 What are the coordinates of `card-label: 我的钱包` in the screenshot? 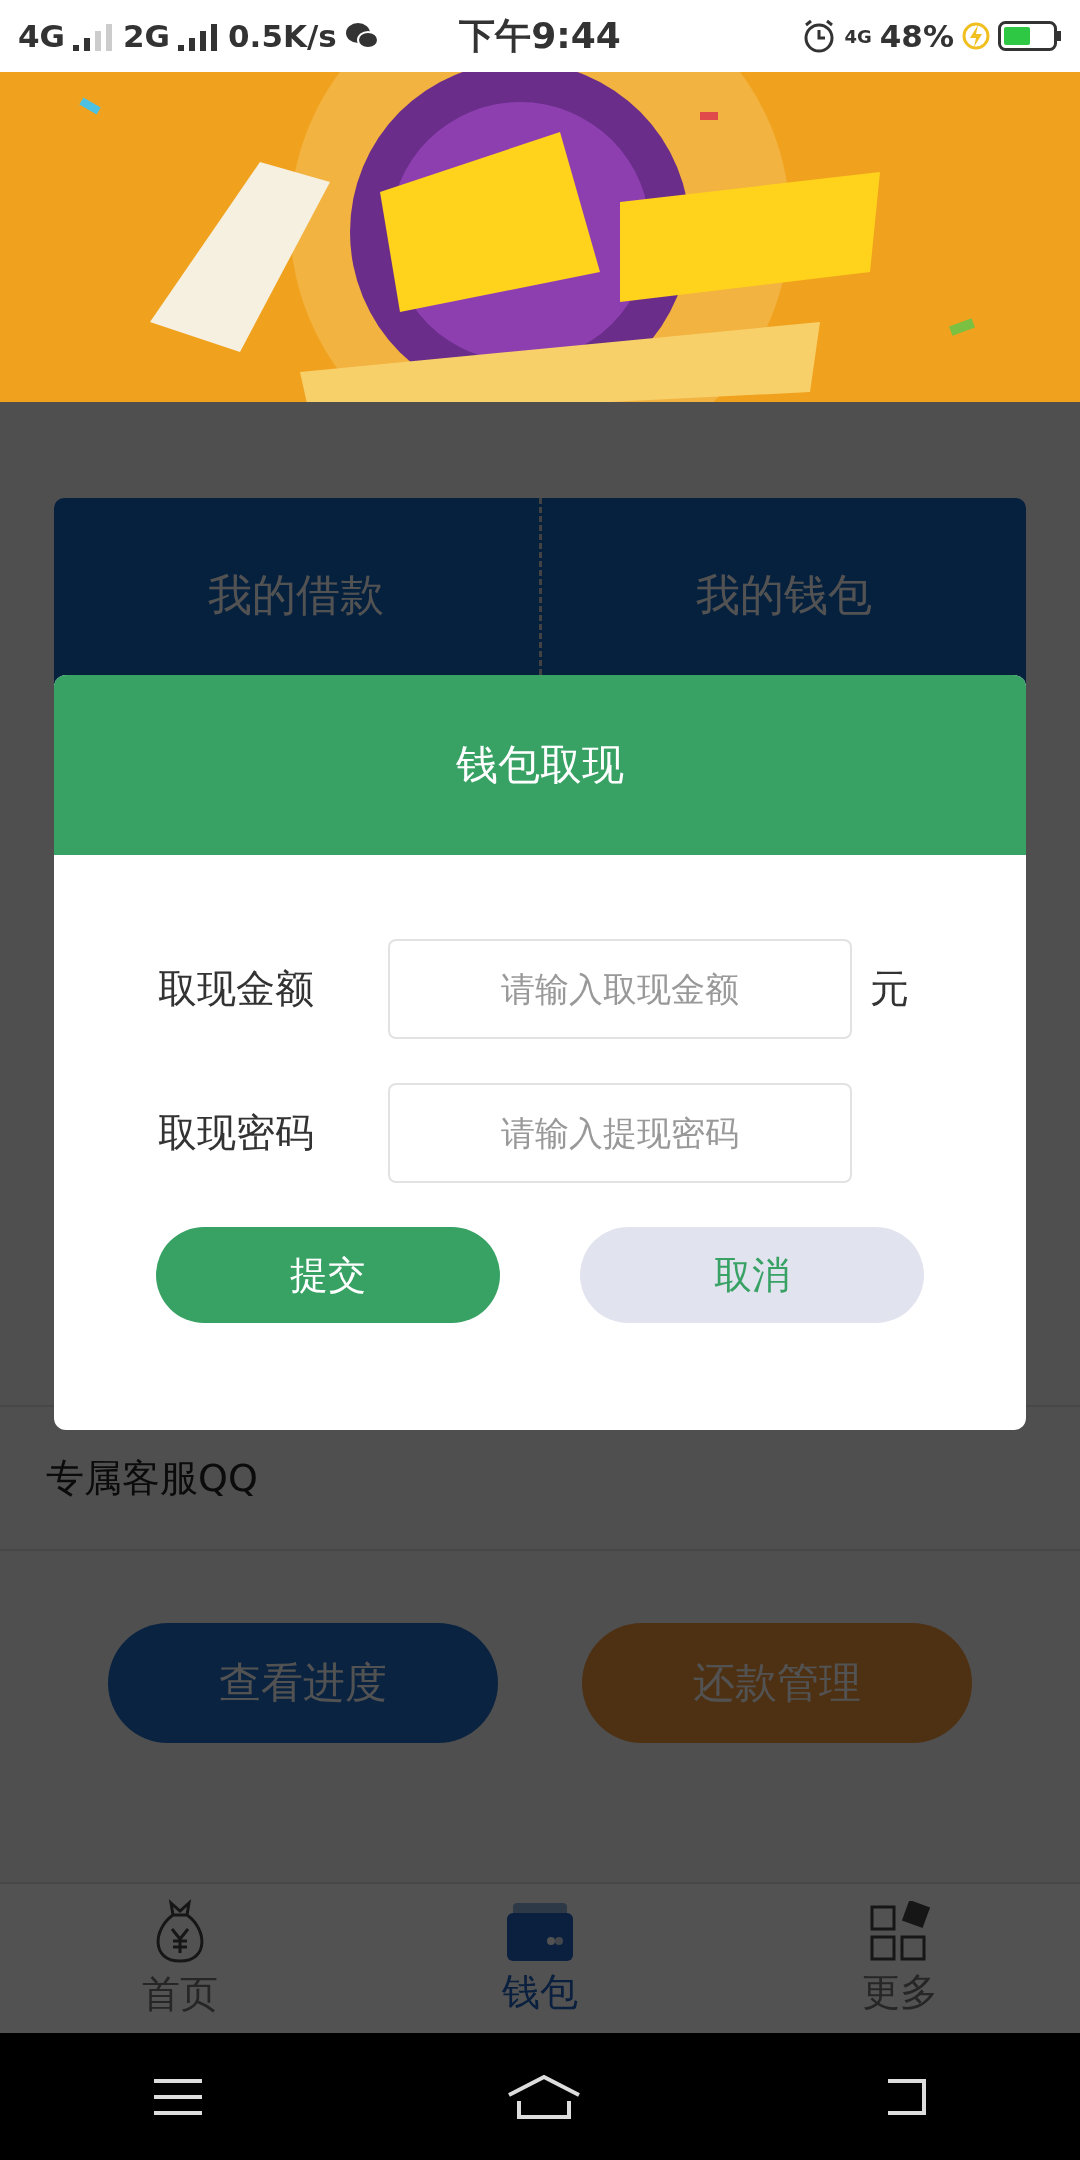 It's located at (783, 595).